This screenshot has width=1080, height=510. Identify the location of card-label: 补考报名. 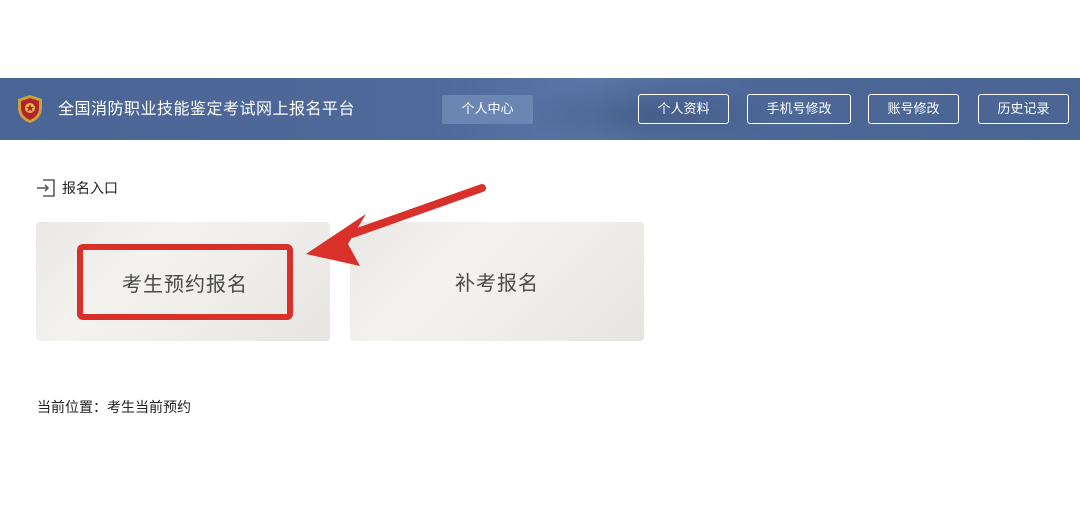
(497, 283).